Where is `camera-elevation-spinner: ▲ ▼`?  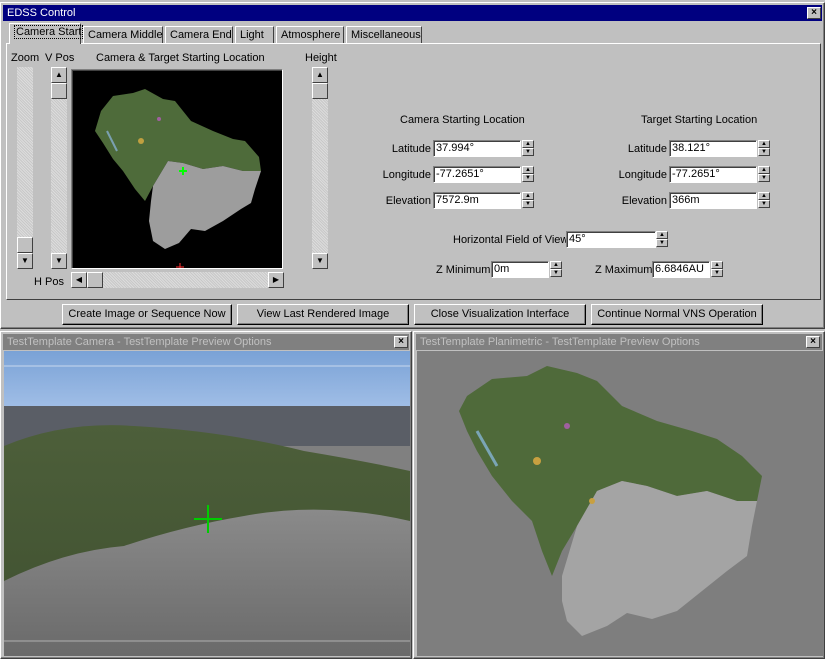 camera-elevation-spinner: ▲ ▼ is located at coordinates (528, 200).